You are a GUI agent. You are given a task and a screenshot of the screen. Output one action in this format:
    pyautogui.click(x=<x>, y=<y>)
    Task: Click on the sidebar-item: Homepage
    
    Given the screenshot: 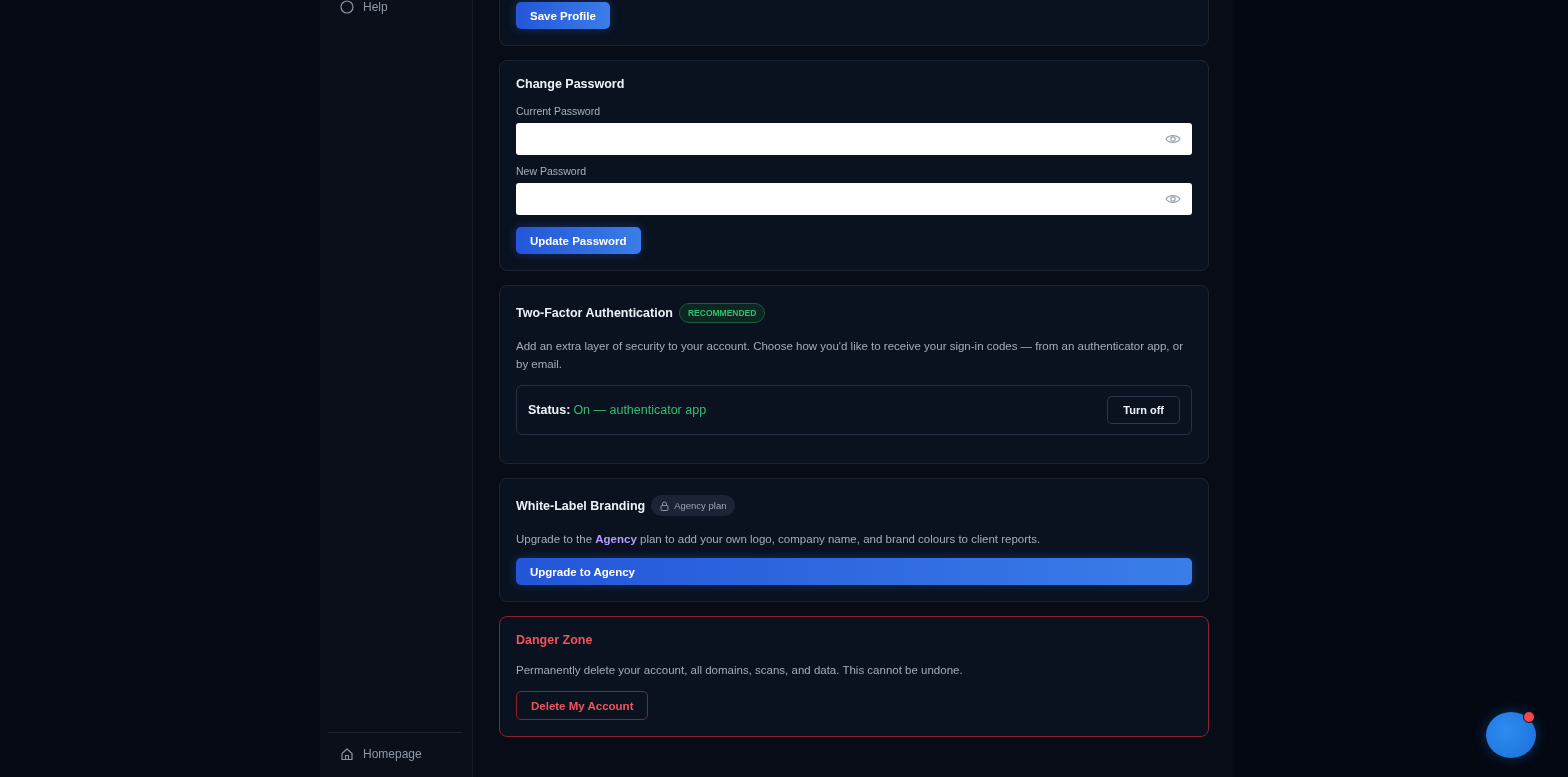 What is the action you would take?
    pyautogui.click(x=401, y=754)
    